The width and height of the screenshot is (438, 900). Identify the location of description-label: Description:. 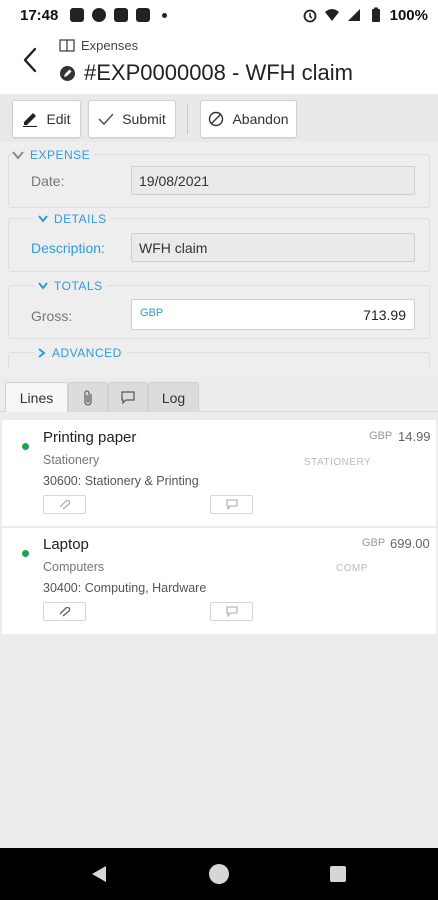
(68, 248).